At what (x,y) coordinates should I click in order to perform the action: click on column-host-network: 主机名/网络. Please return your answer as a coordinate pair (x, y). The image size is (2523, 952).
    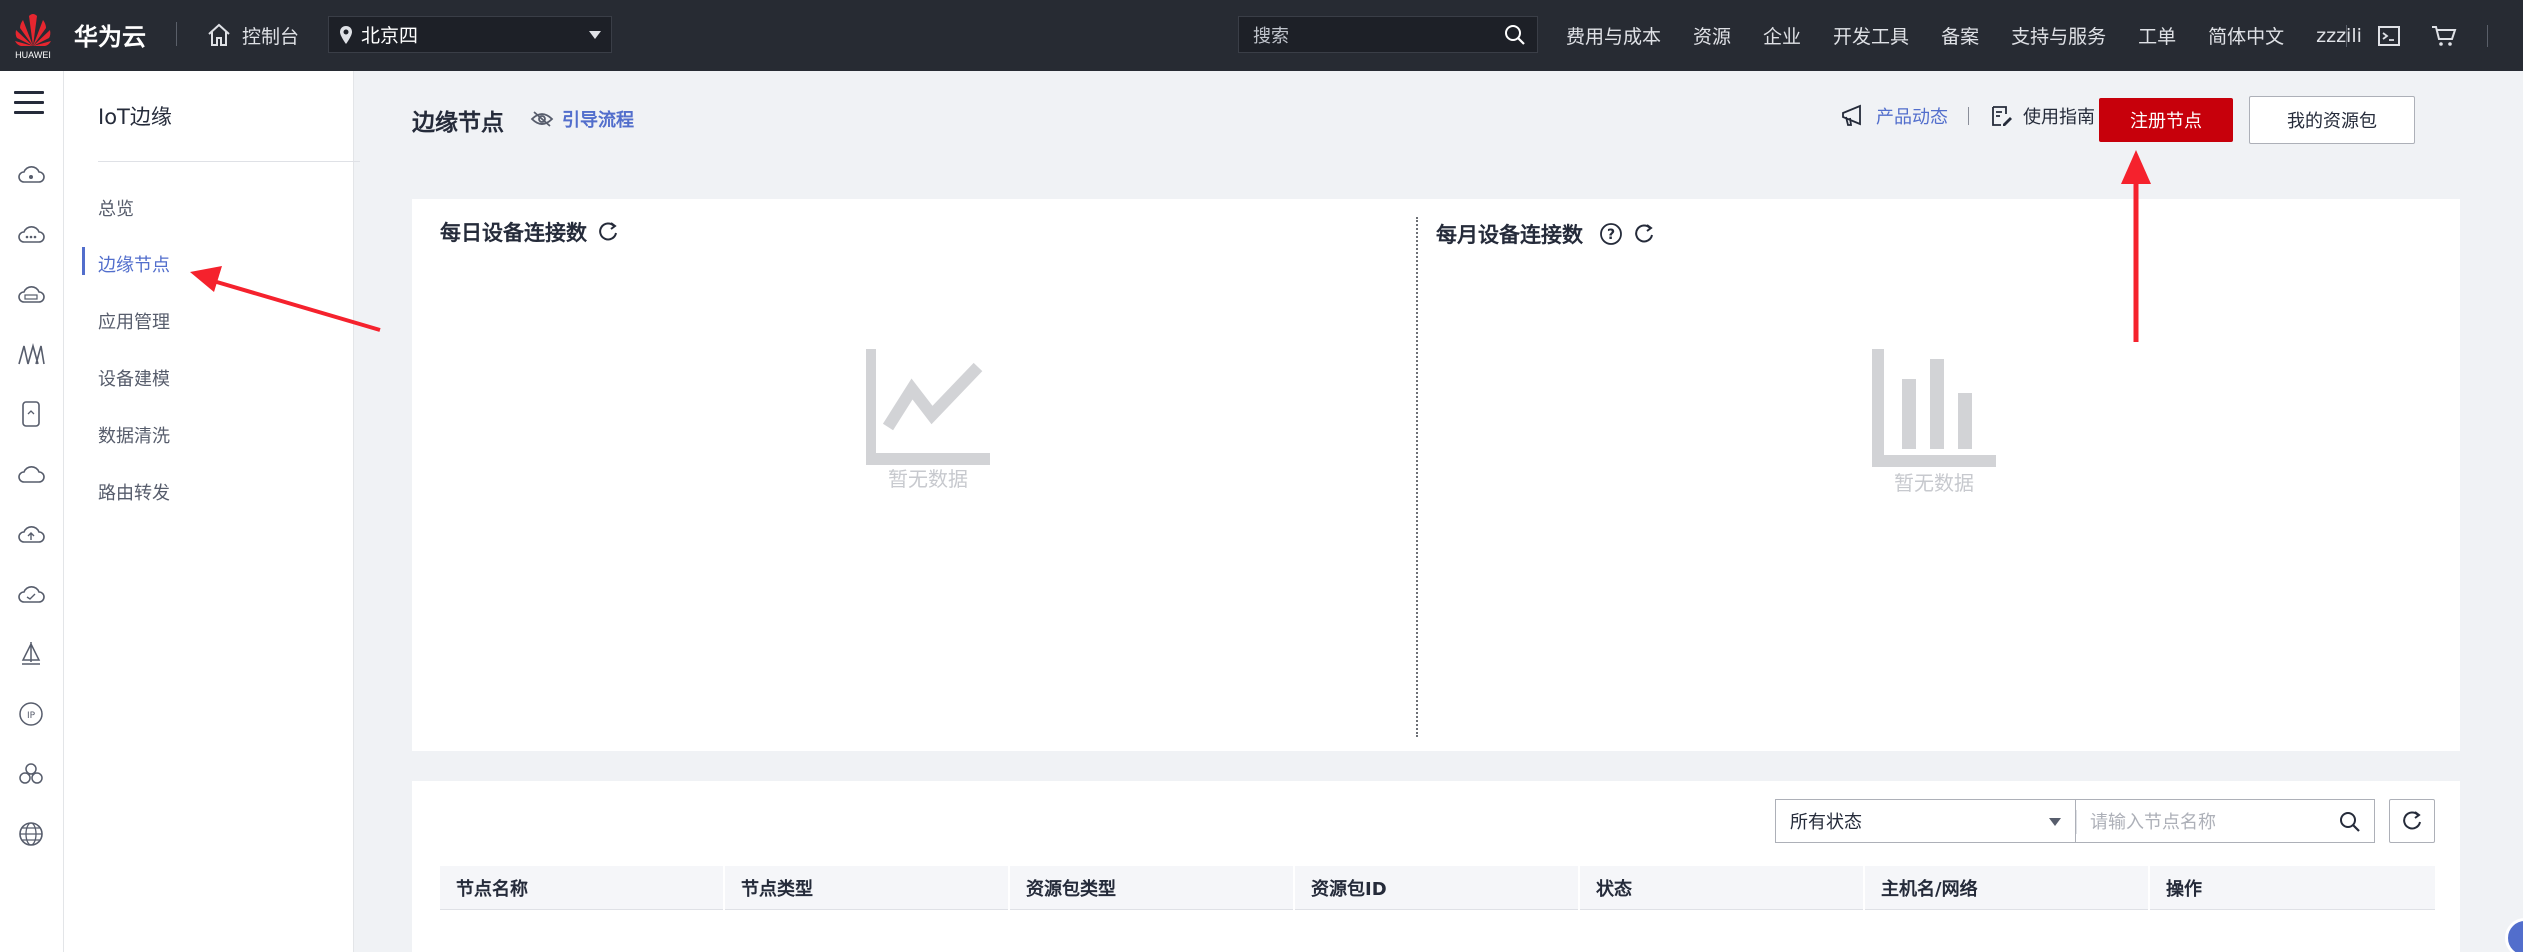
    Looking at the image, I should click on (2007, 888).